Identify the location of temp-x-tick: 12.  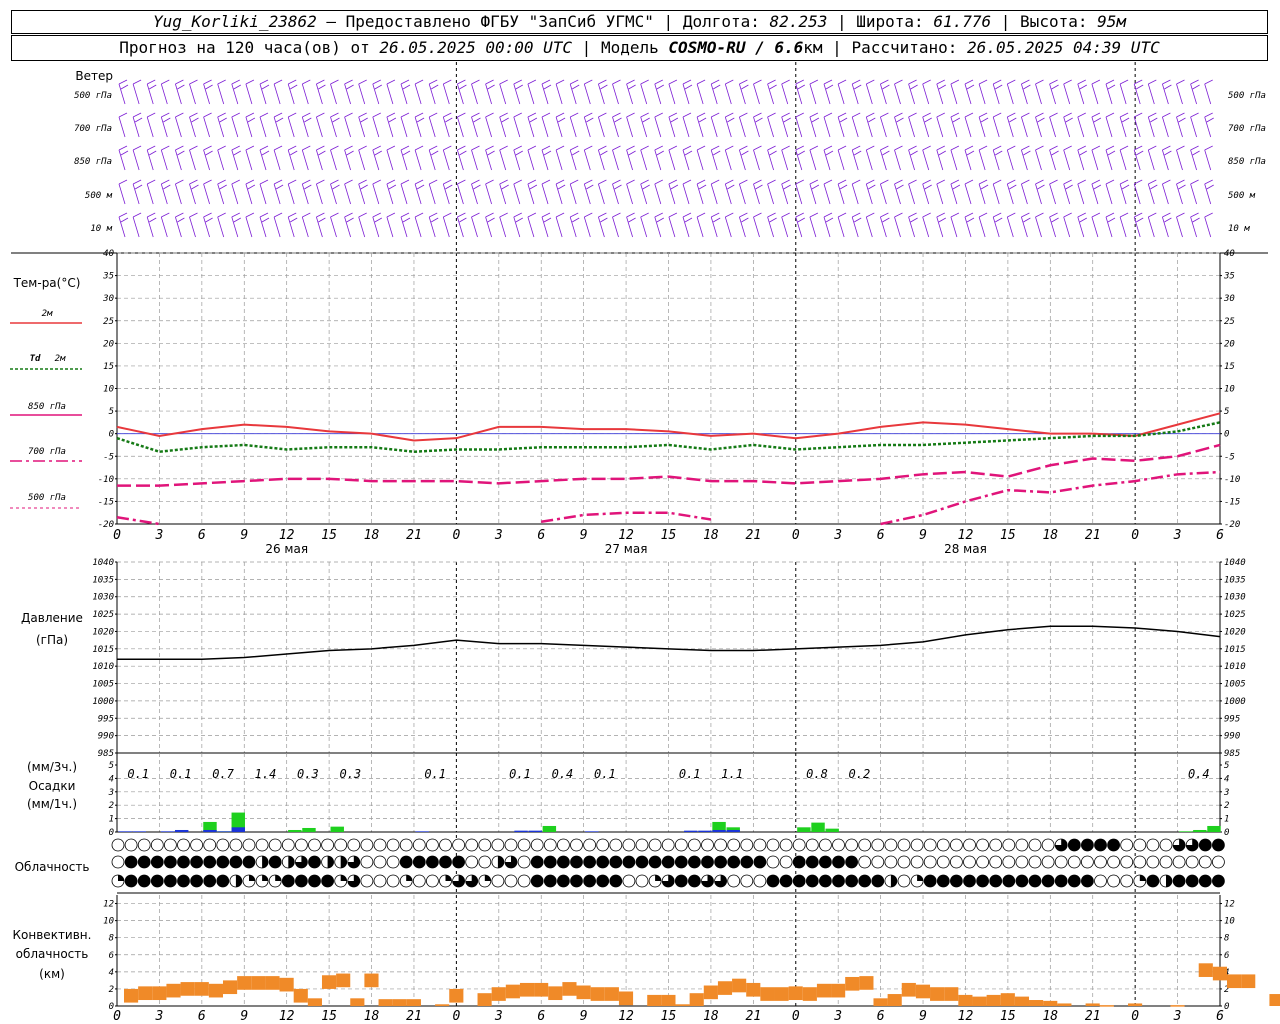
(287, 535).